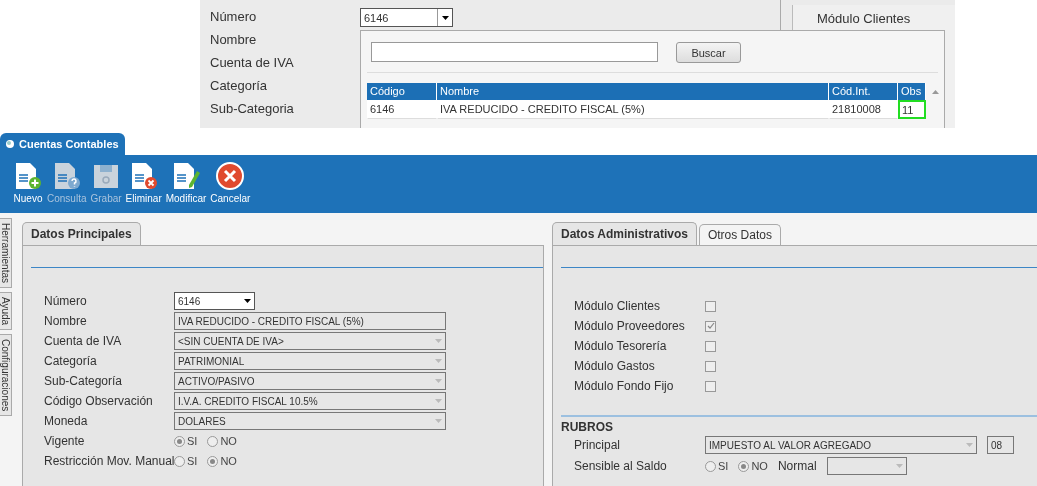  I want to click on table-cell: IVA REDUCIDO - CREDITO FISCAL (5%), so click(633, 109).